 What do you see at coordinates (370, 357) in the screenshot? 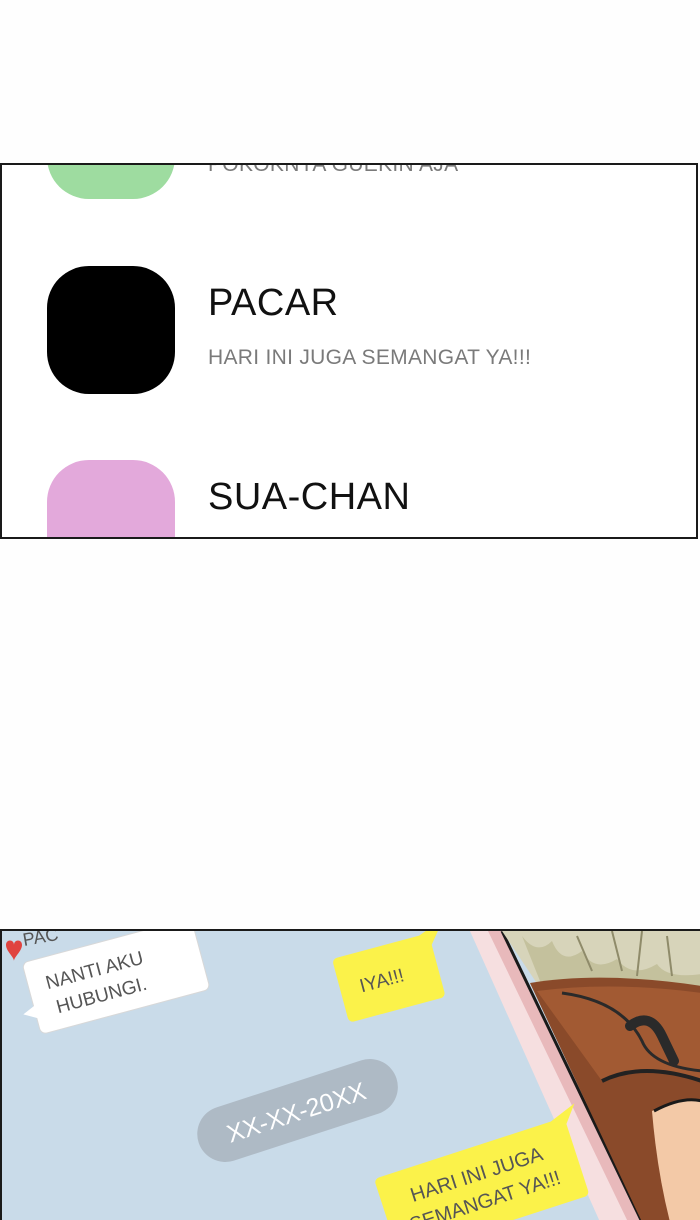
I see `contact-last-message: HARI INI JUGA SEMANGAT YA!!!` at bounding box center [370, 357].